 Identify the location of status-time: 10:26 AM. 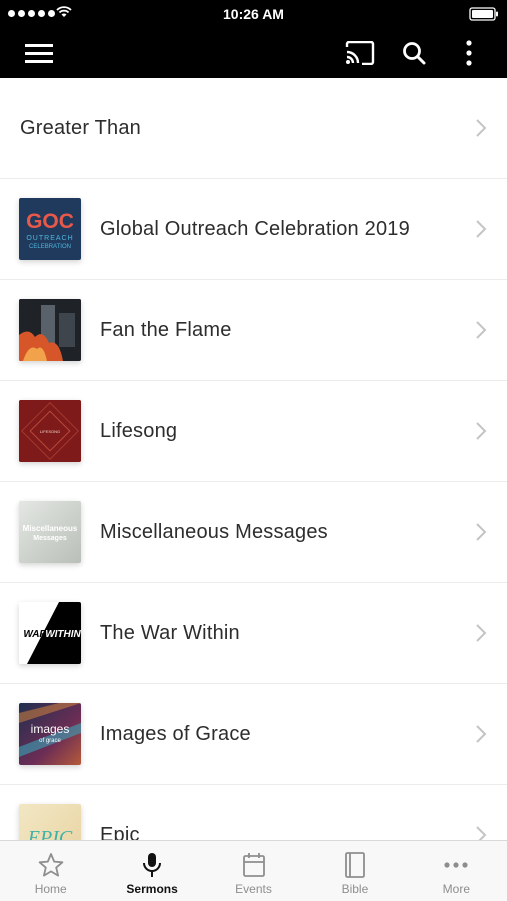
(253, 14).